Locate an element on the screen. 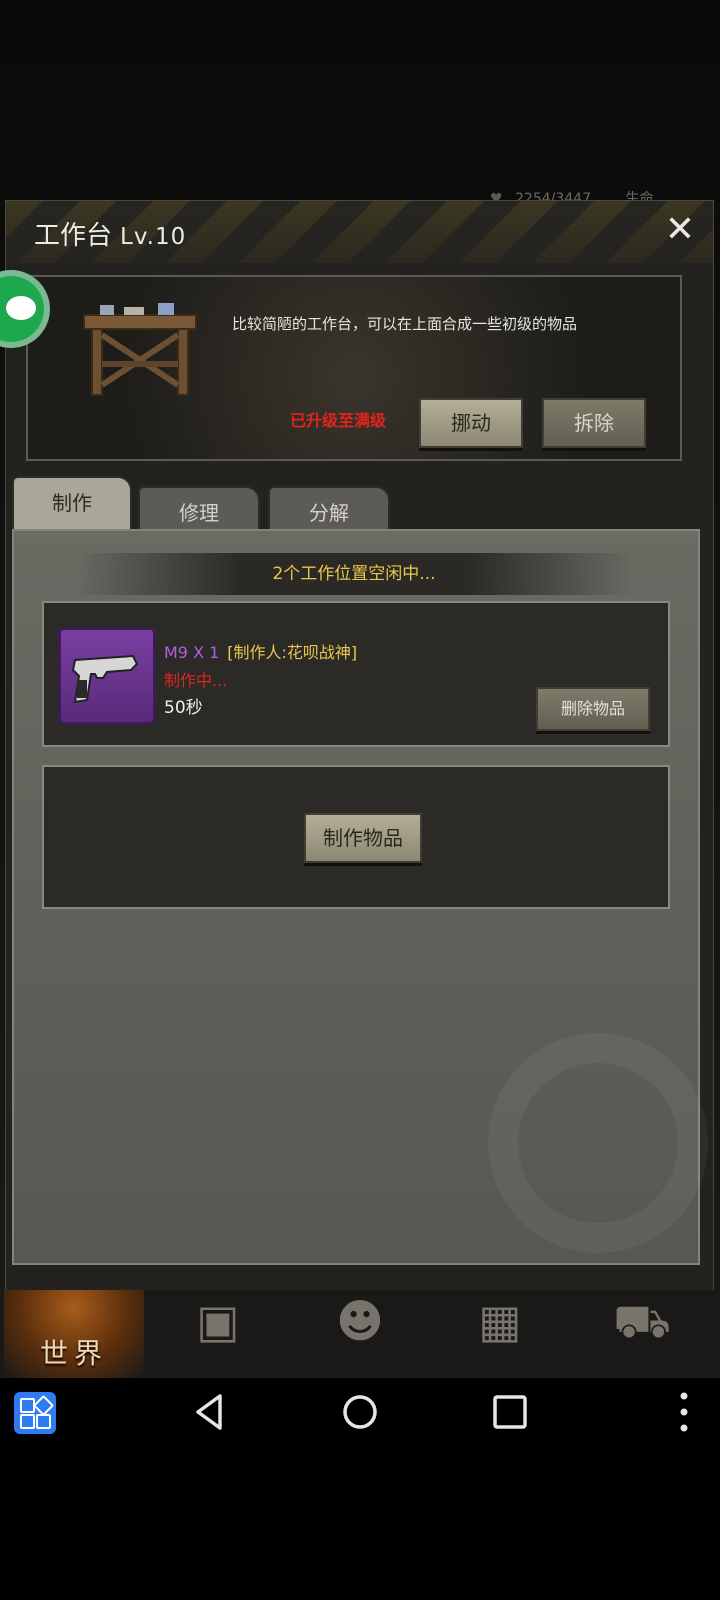  workbench-icon is located at coordinates (140, 349).